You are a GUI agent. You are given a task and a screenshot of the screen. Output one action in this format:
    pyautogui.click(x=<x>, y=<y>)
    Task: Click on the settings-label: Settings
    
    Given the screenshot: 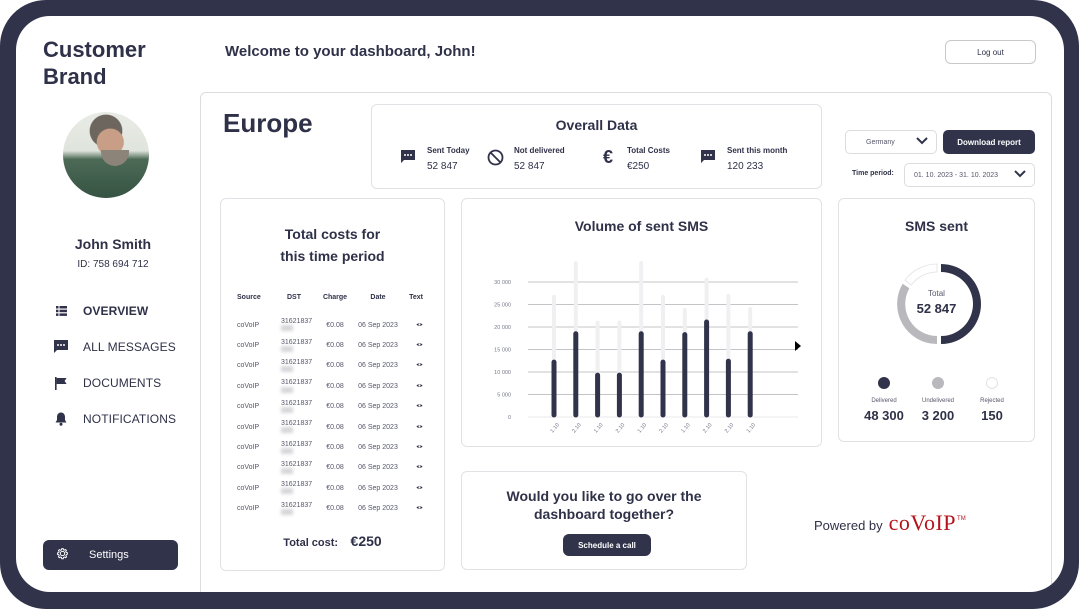 What is the action you would take?
    pyautogui.click(x=109, y=555)
    